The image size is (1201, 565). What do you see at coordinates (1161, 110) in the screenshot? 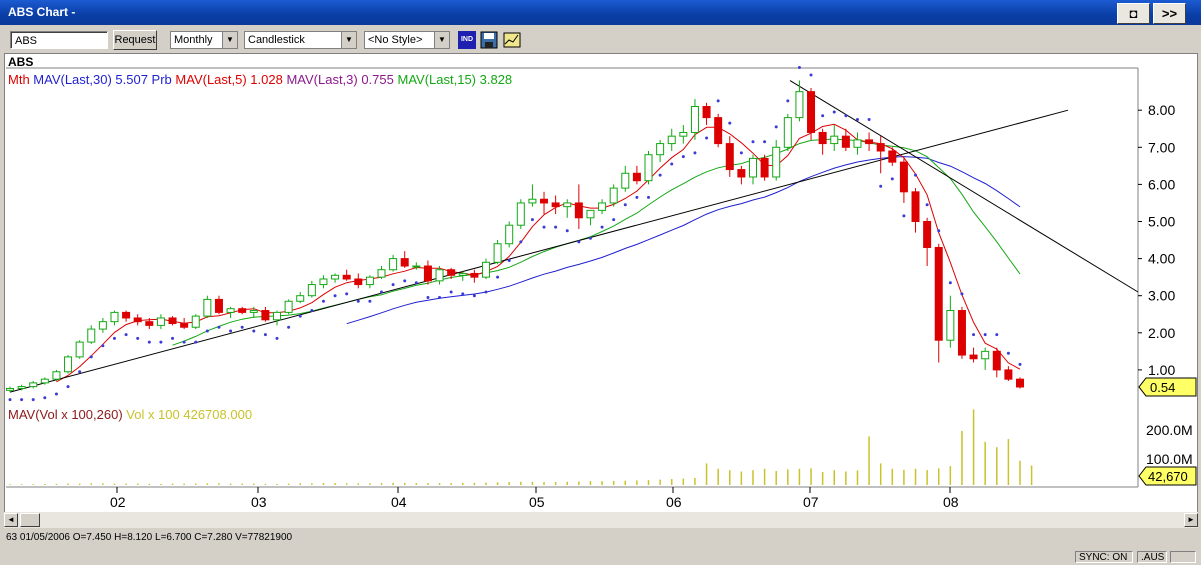
I see `price-tick-label: 8.00` at bounding box center [1161, 110].